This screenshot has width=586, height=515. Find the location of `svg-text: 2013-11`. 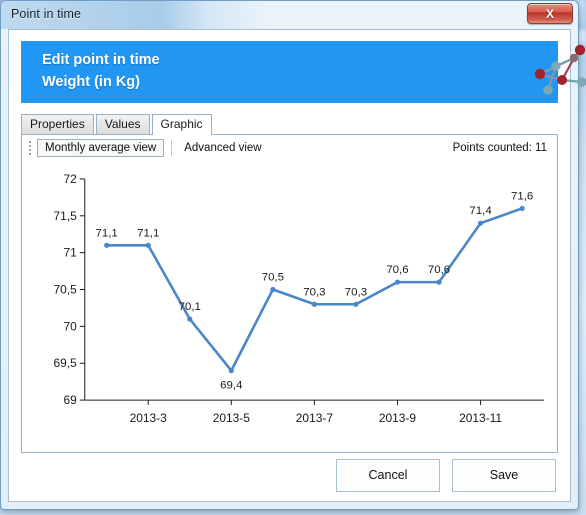

svg-text: 2013-11 is located at coordinates (480, 418).